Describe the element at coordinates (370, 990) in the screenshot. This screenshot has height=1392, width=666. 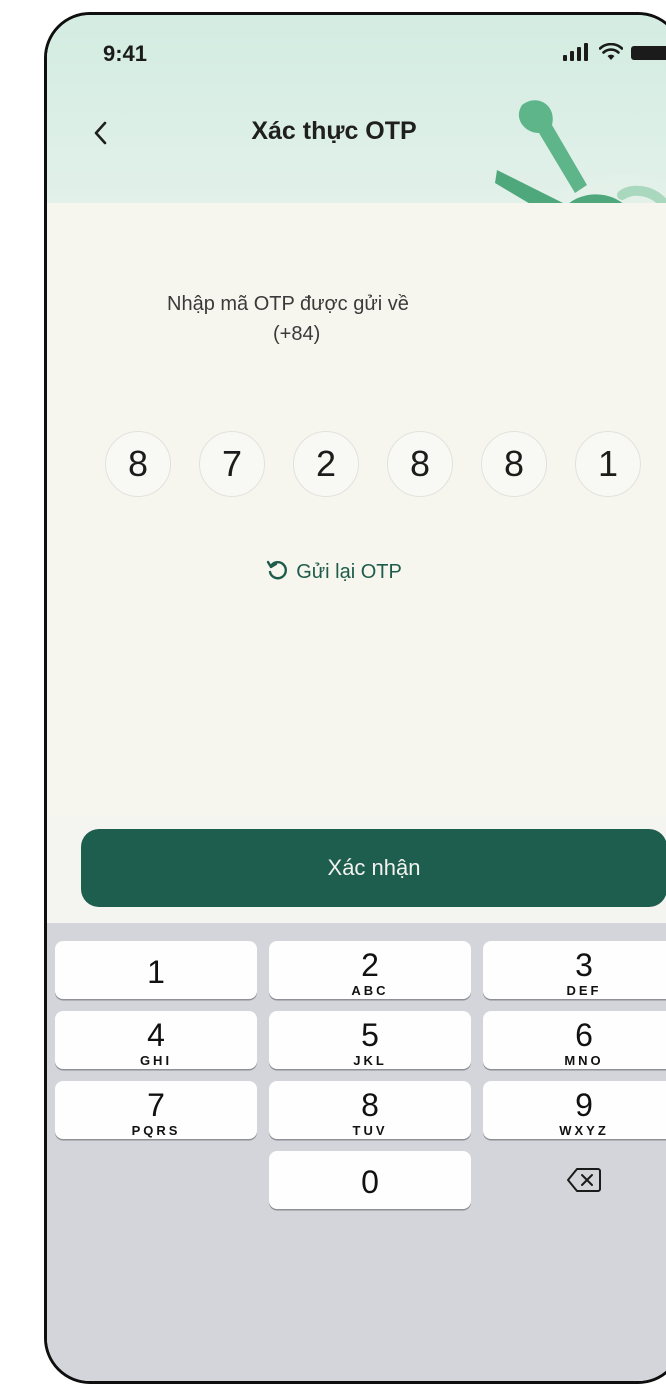
I see `key-letters: ABC` at that location.